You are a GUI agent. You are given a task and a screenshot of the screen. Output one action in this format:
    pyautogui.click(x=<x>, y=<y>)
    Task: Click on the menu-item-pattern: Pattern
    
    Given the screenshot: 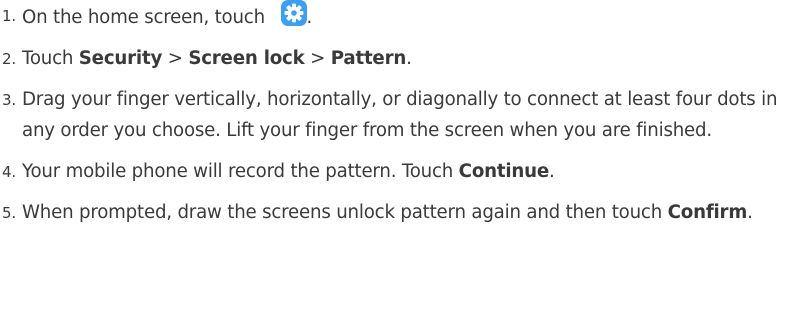 What is the action you would take?
    pyautogui.click(x=368, y=58)
    